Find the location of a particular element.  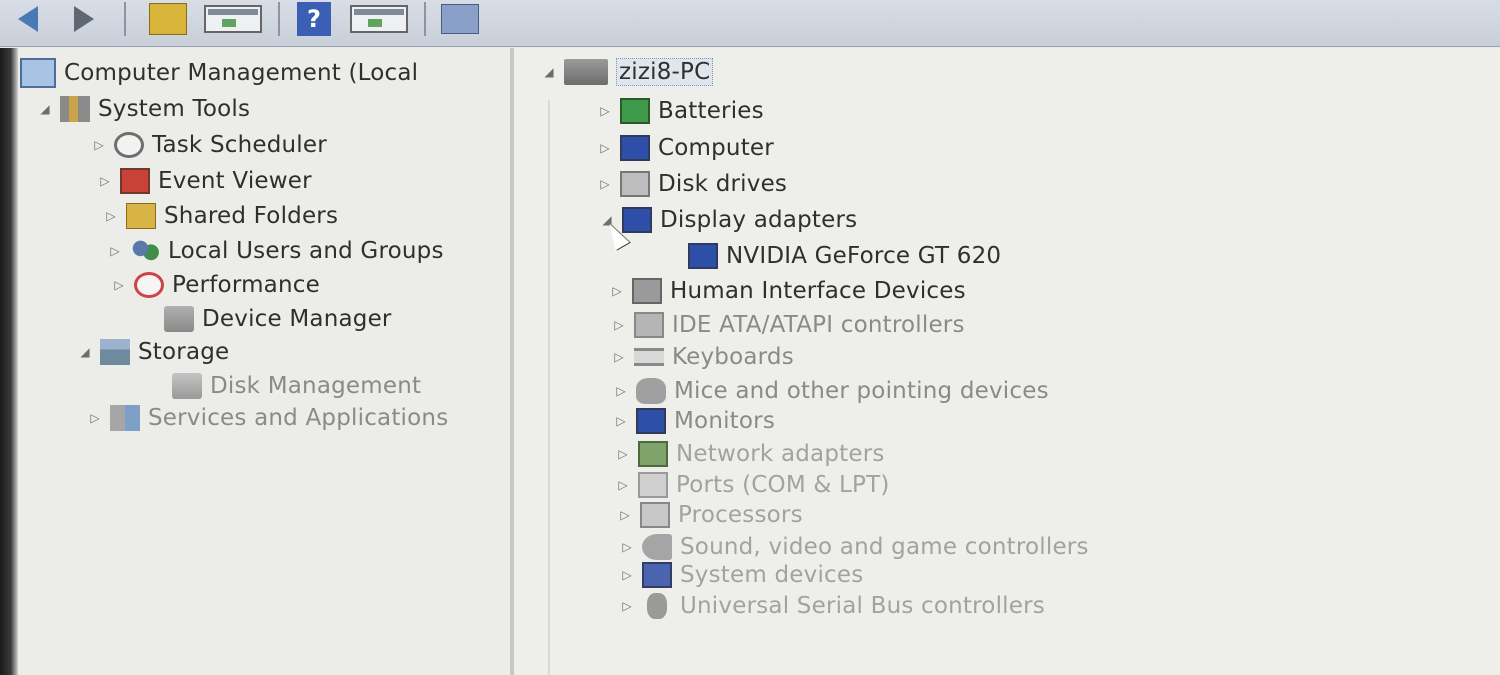

device-category-disk-drives: ▷ Disk drives is located at coordinates (691, 184).